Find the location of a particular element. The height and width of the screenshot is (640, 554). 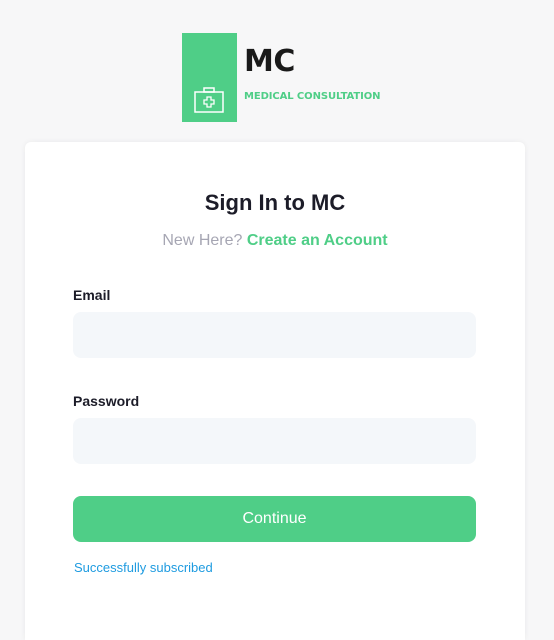

continue-button: Continue is located at coordinates (274, 519).